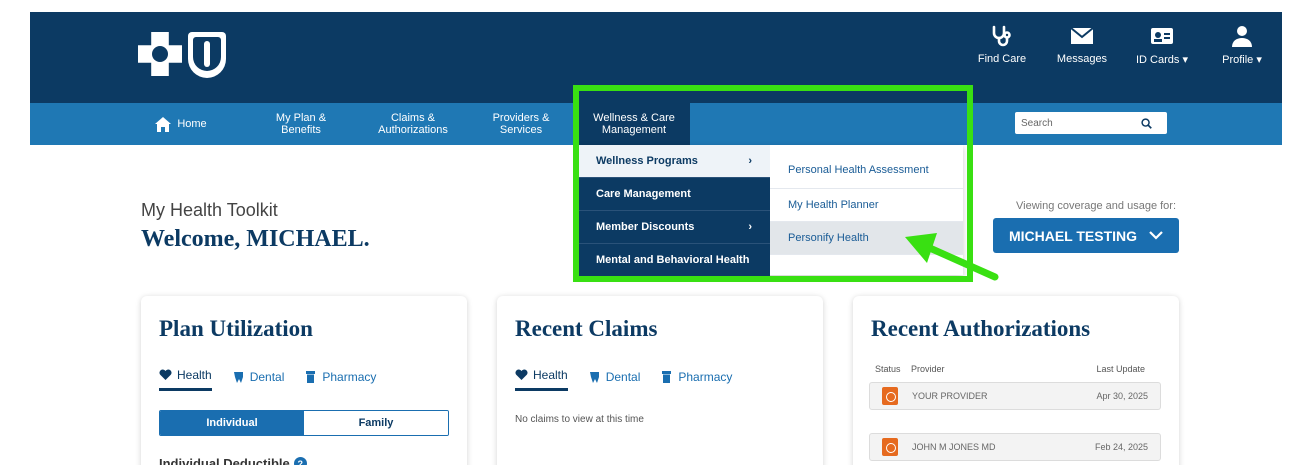 Image resolution: width=1312 pixels, height=465 pixels. I want to click on nav-claims-label: Claims & Authorizations, so click(413, 124).